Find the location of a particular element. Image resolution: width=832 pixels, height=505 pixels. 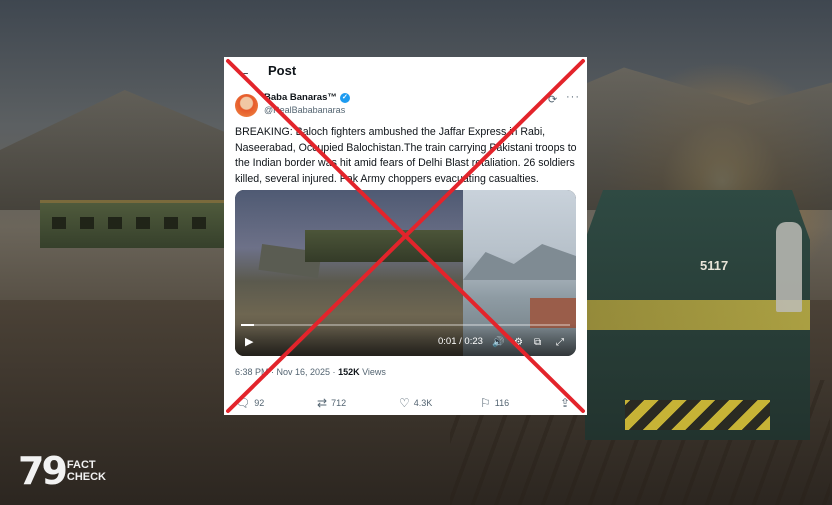

like-count: 4.3K is located at coordinates (423, 403).